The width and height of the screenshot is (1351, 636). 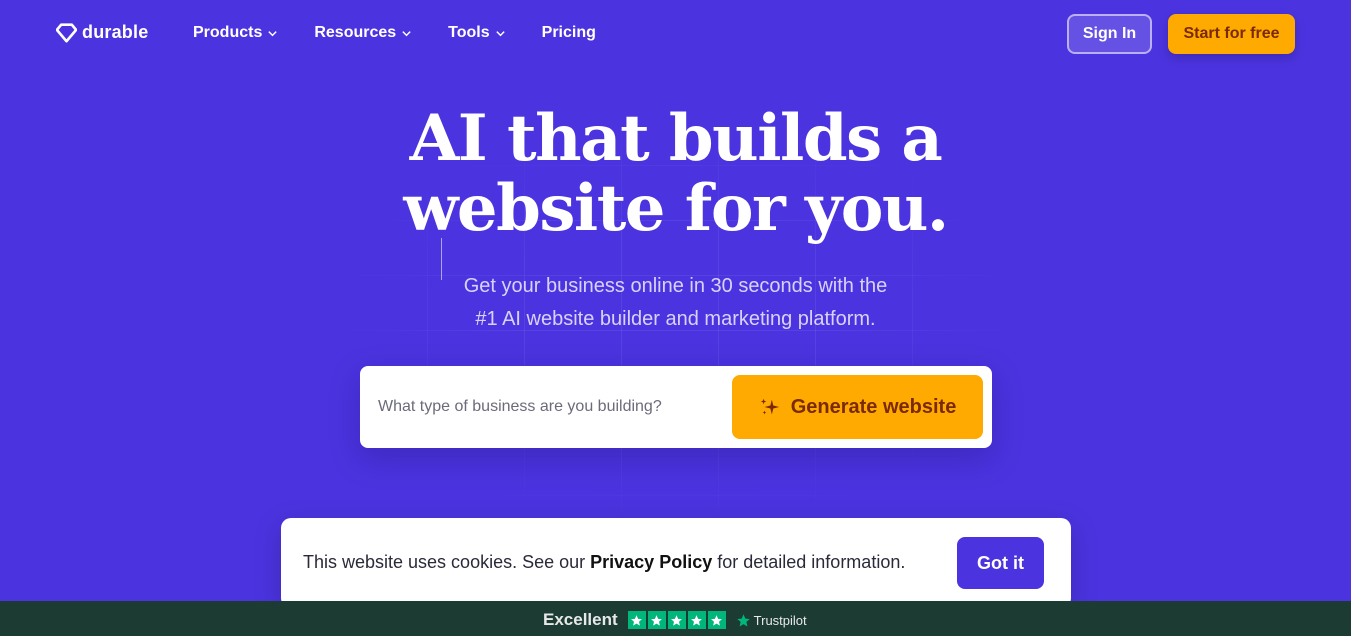 What do you see at coordinates (651, 562) in the screenshot?
I see `privacy-policy-link: Privacy Policy` at bounding box center [651, 562].